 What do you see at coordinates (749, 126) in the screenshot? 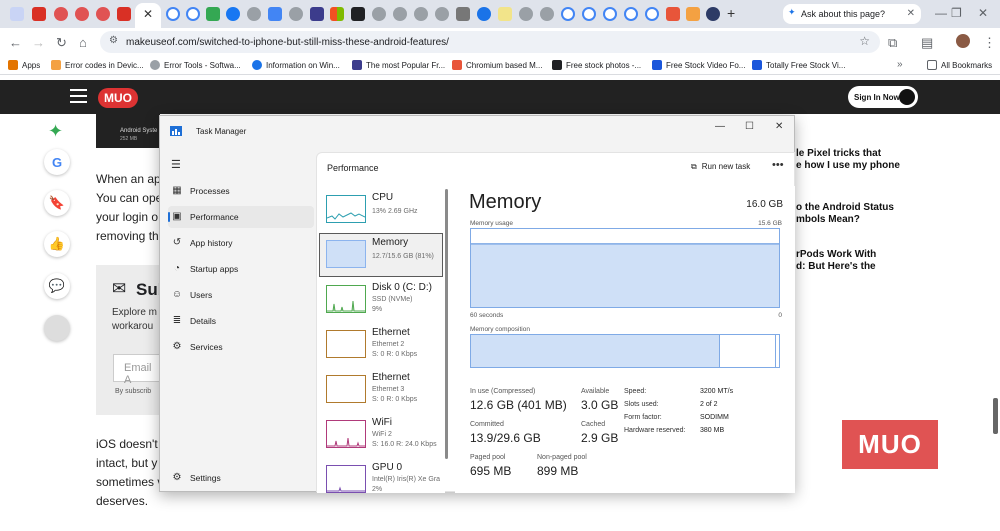
I see `maximize-icon: ☐` at bounding box center [749, 126].